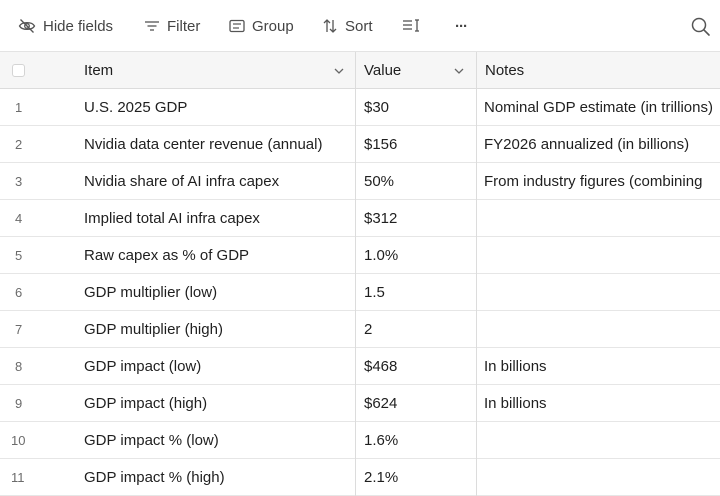 This screenshot has height=496, width=720. Describe the element at coordinates (19, 181) in the screenshot. I see `row-number: 3` at that location.